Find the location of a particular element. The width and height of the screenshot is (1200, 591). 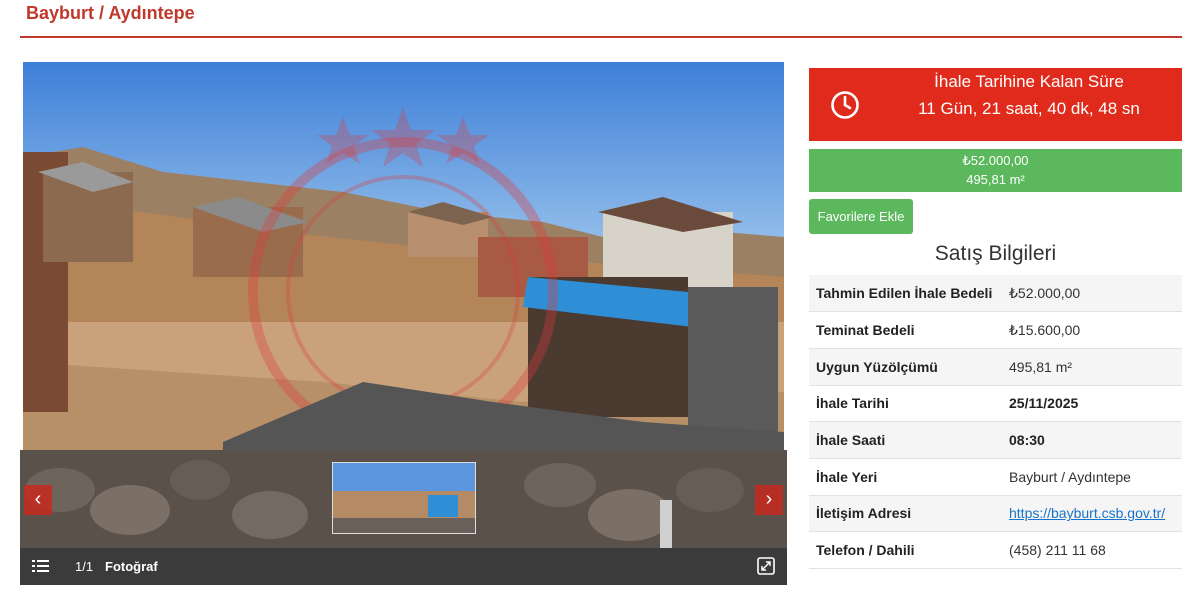

countdown-time: 11 Gün, 21 saat, 40 dk, 48 sn is located at coordinates (1029, 108).